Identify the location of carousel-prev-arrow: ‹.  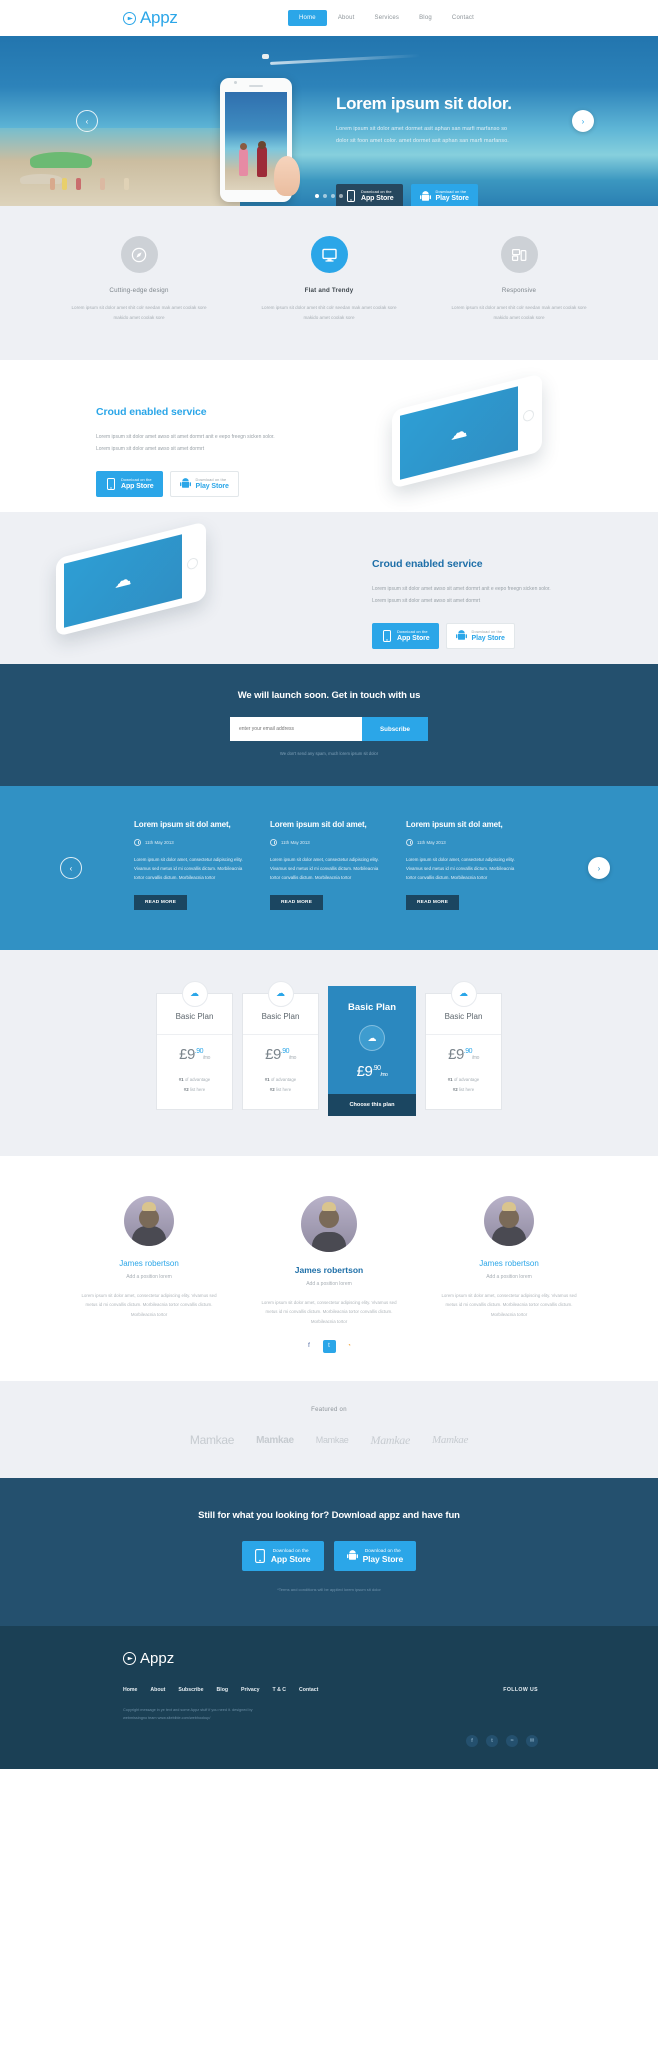
(87, 121).